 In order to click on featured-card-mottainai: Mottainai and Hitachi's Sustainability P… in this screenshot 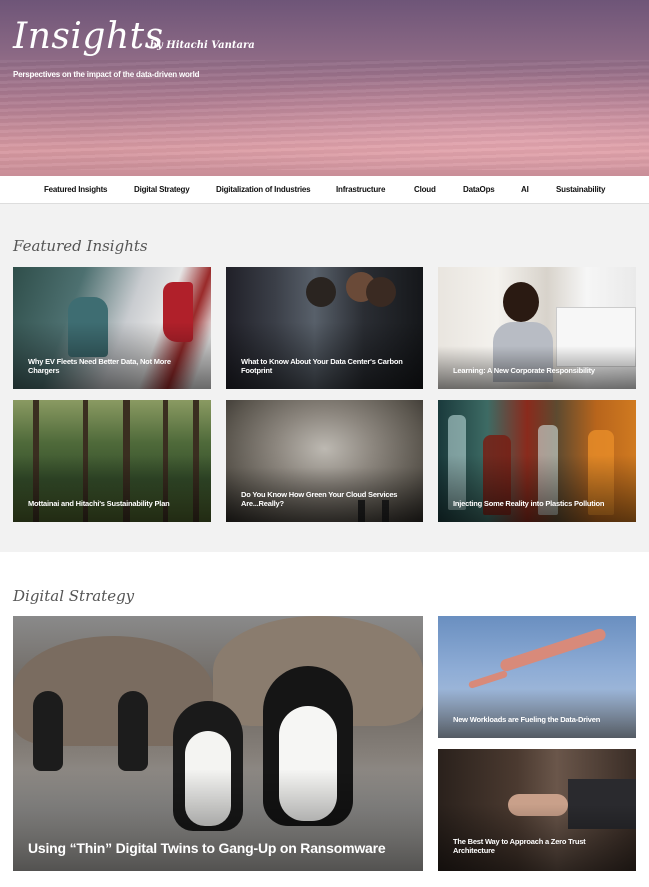, I will do `click(112, 461)`.